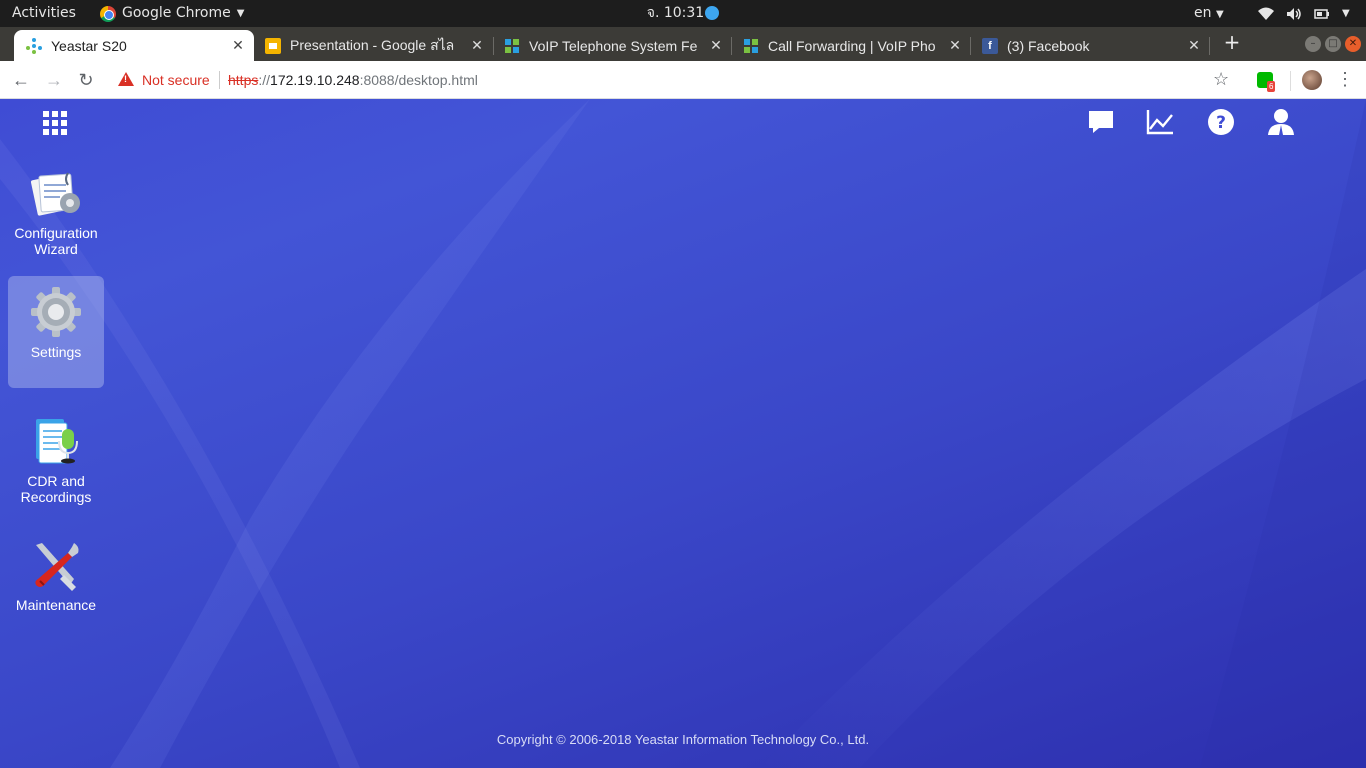 The width and height of the screenshot is (1366, 768). Describe the element at coordinates (243, 80) in the screenshot. I see `url-scheme: https` at that location.